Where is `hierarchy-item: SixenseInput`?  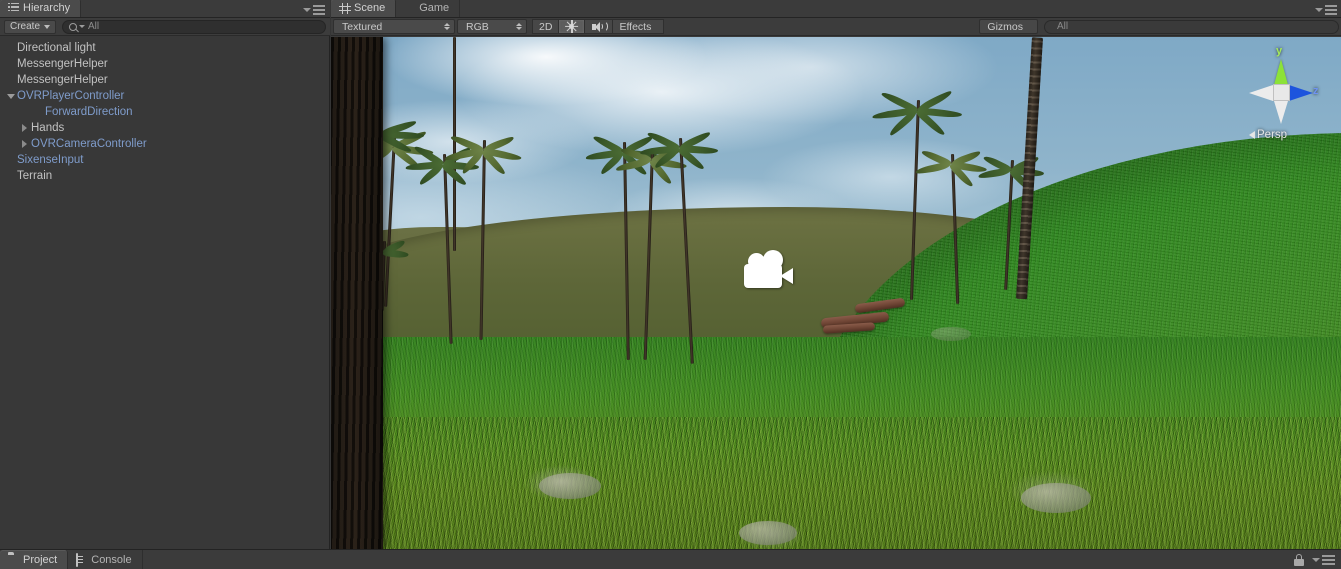
hierarchy-item: SixenseInput is located at coordinates (165, 160).